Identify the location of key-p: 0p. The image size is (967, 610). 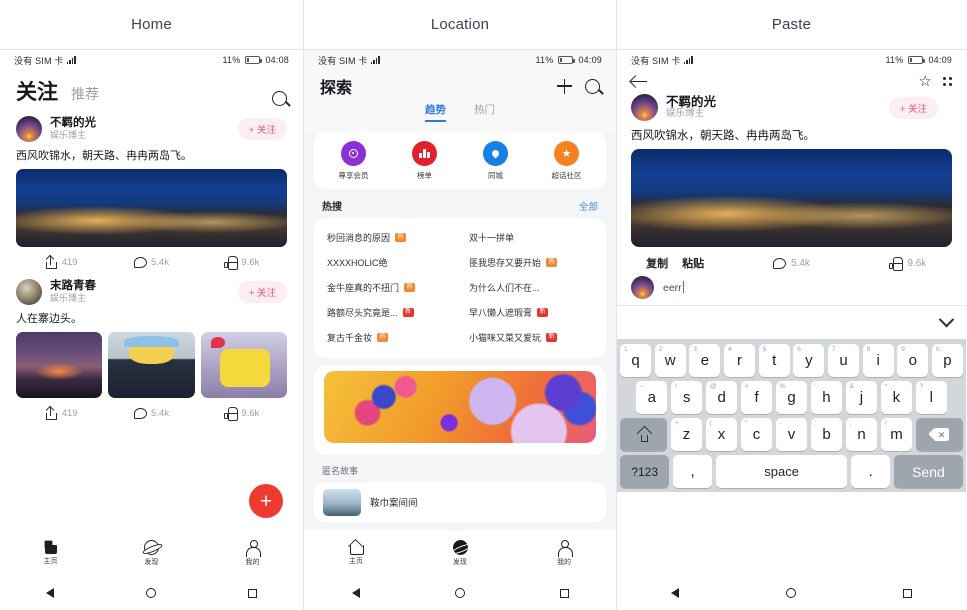
(947, 360).